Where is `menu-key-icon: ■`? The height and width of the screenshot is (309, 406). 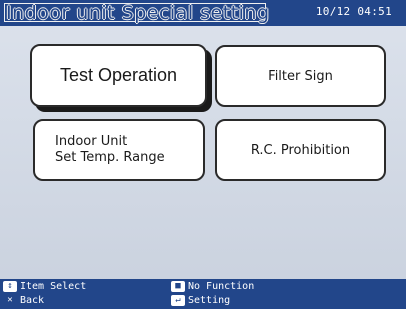
menu-key-icon: ■ is located at coordinates (178, 286).